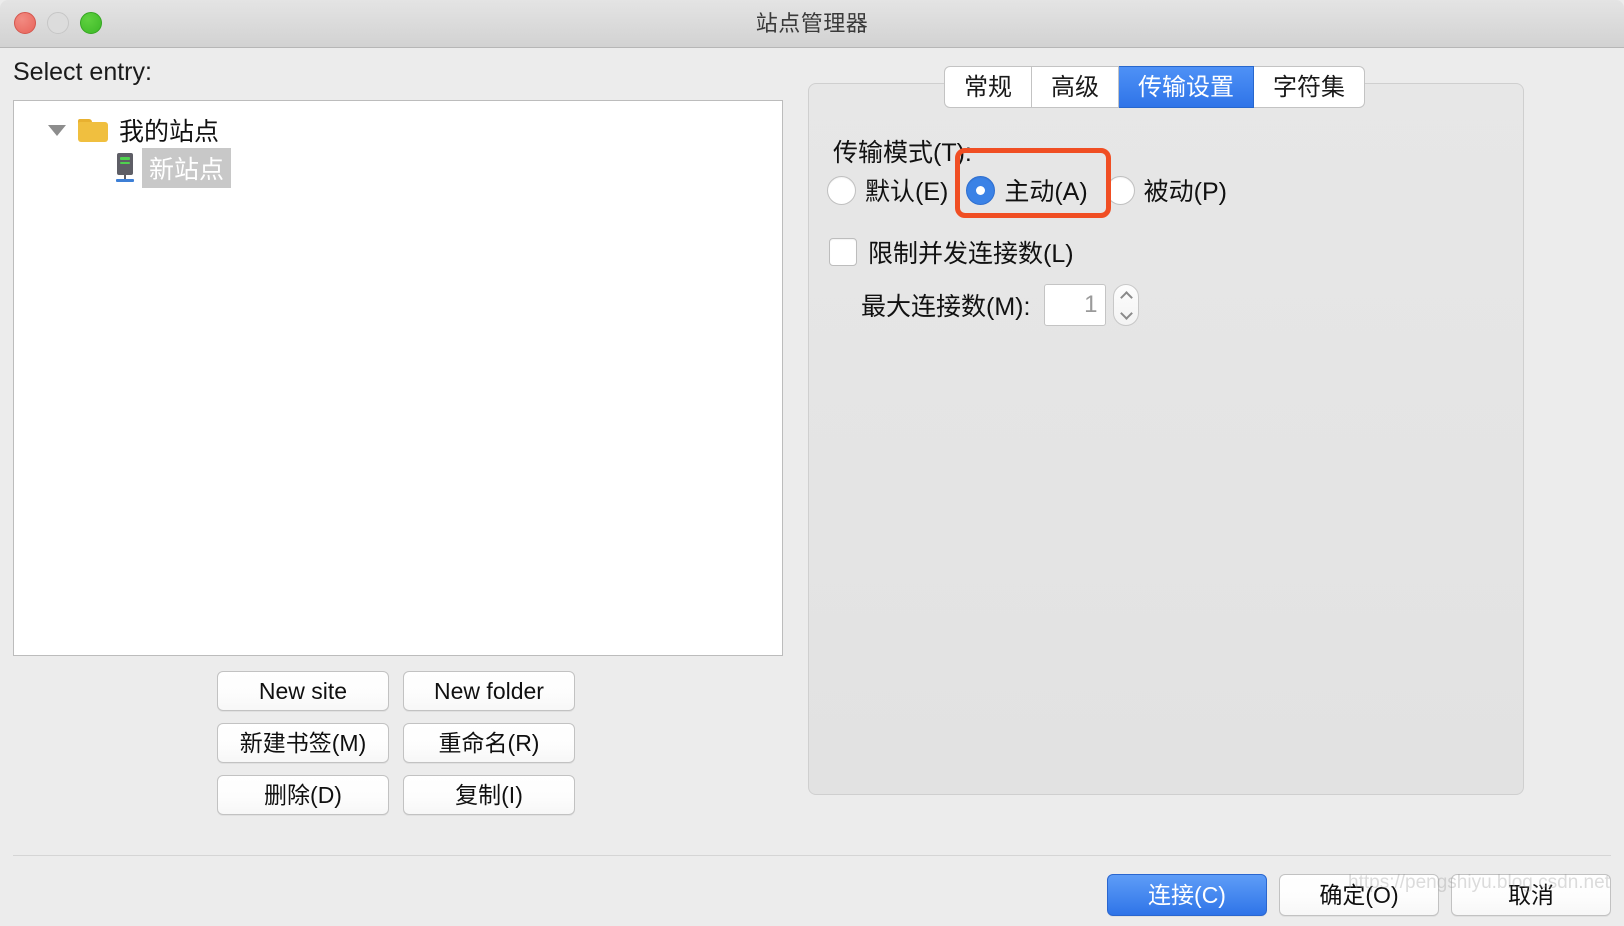 This screenshot has width=1624, height=926. I want to click on limit-connections-label: 限制并发连接数(L), so click(971, 254).